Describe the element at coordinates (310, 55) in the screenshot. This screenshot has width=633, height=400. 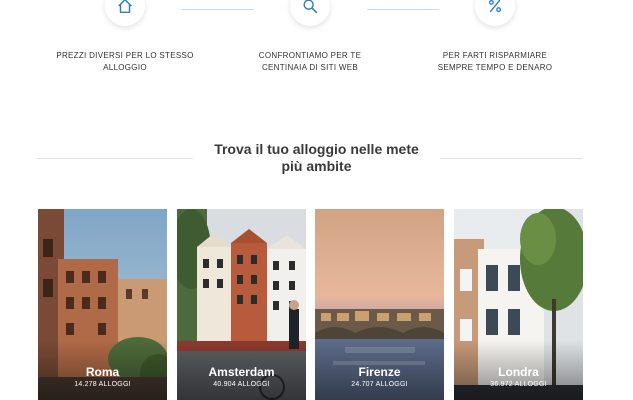
I see `feature-line: CONFRONTIAMO PER TE` at that location.